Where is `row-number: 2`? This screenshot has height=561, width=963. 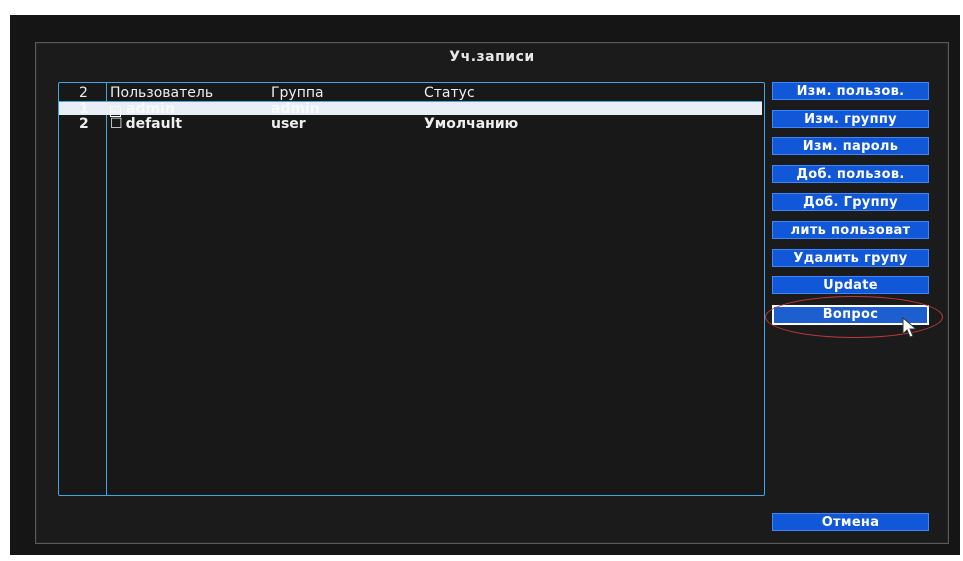
row-number: 2 is located at coordinates (84, 124).